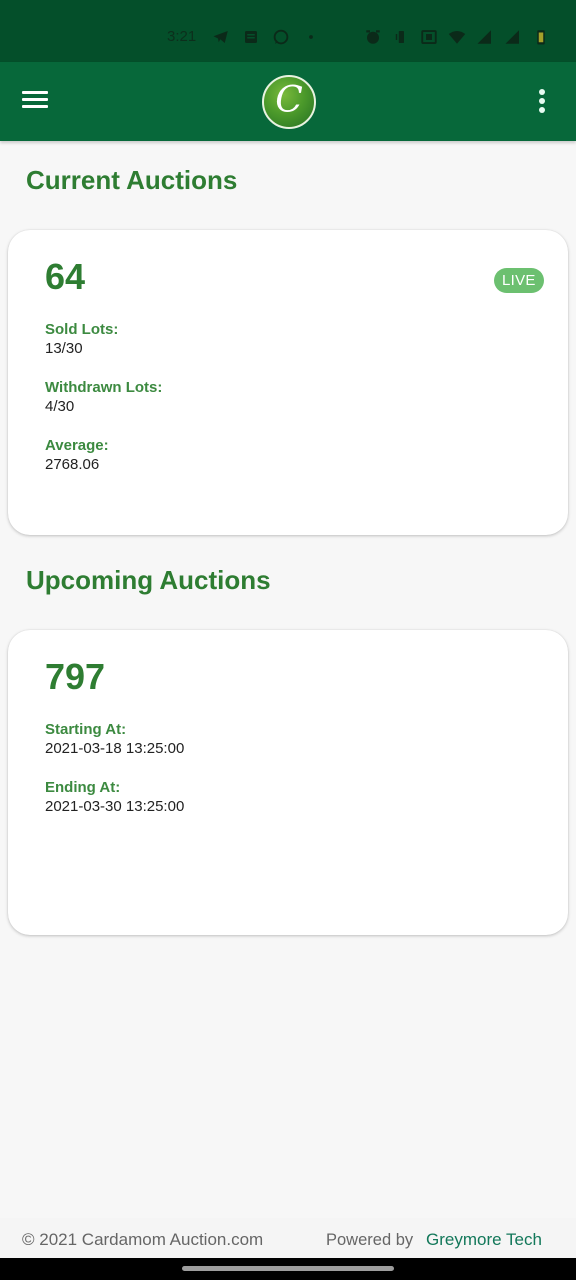  I want to click on more-vert-icon, so click(542, 102).